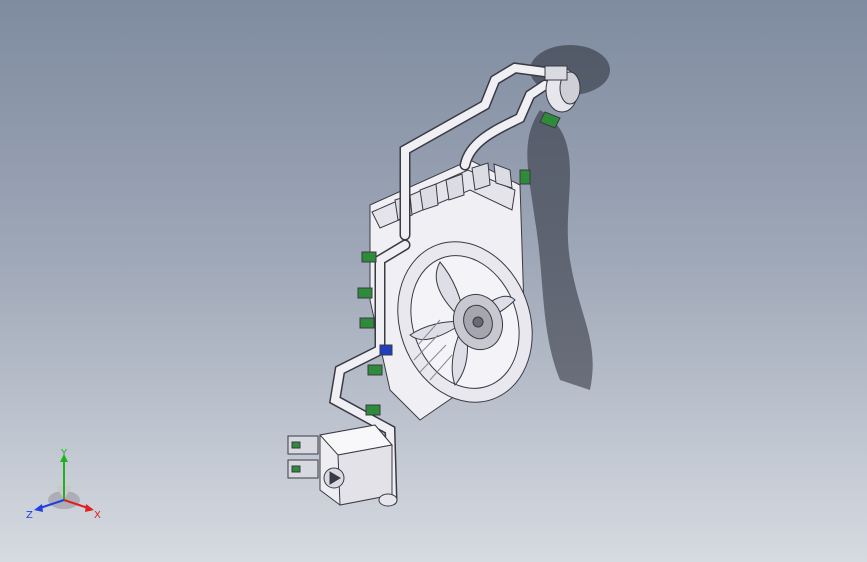 This screenshot has width=867, height=562. Describe the element at coordinates (97, 515) in the screenshot. I see `x-axis-label: X` at that location.